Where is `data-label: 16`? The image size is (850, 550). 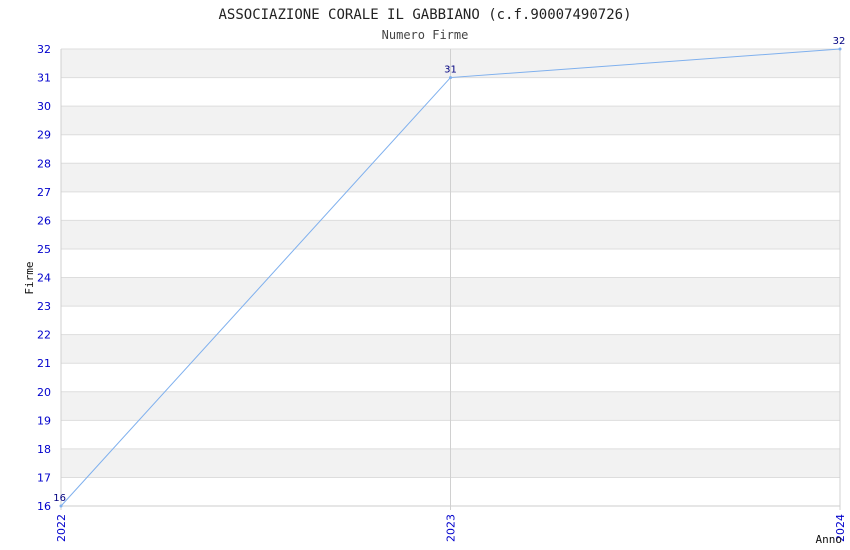 data-label: 16 is located at coordinates (59, 498).